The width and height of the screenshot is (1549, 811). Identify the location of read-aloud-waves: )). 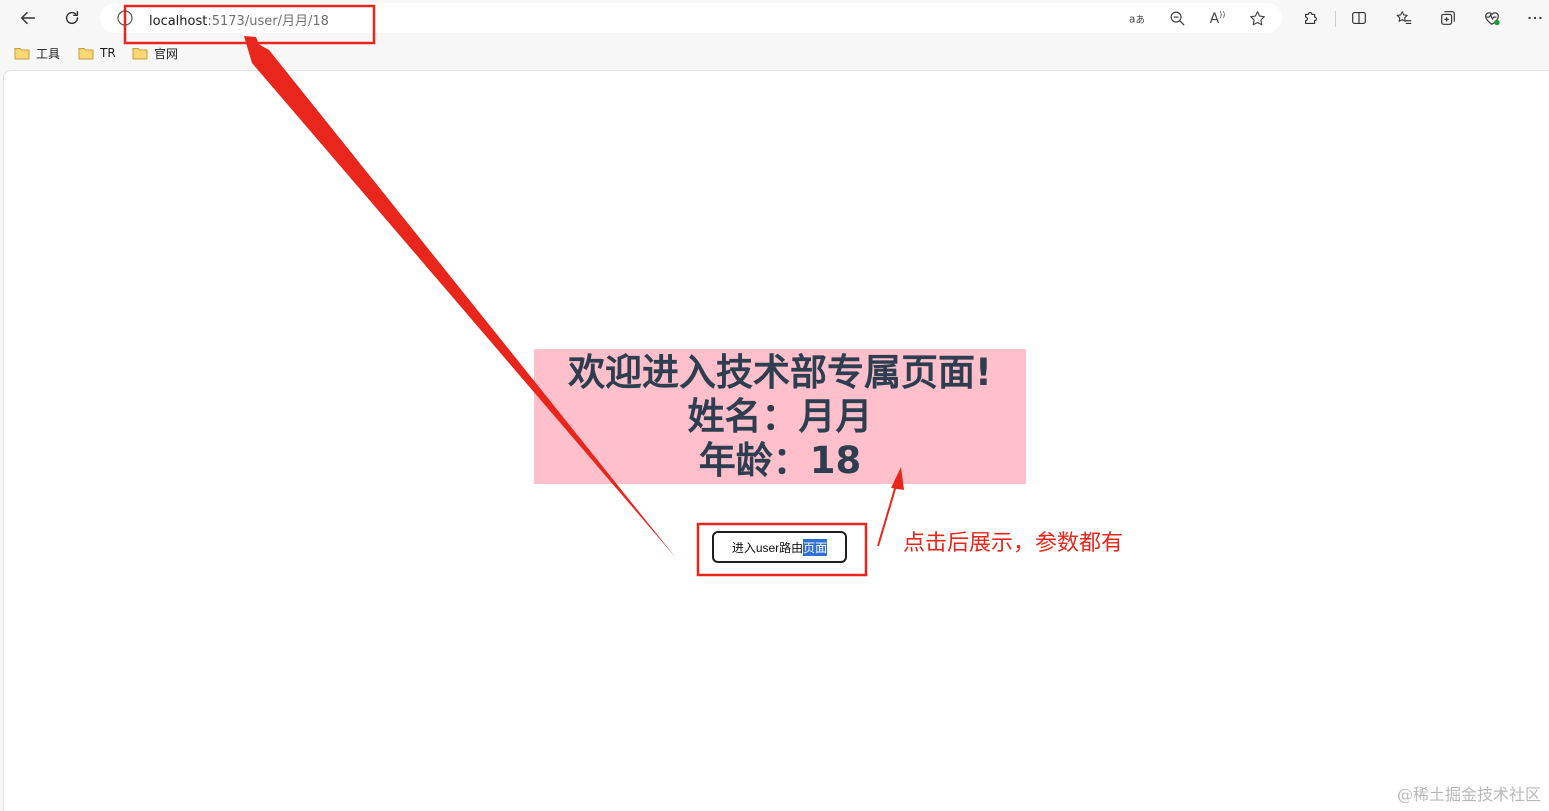
(1222, 14).